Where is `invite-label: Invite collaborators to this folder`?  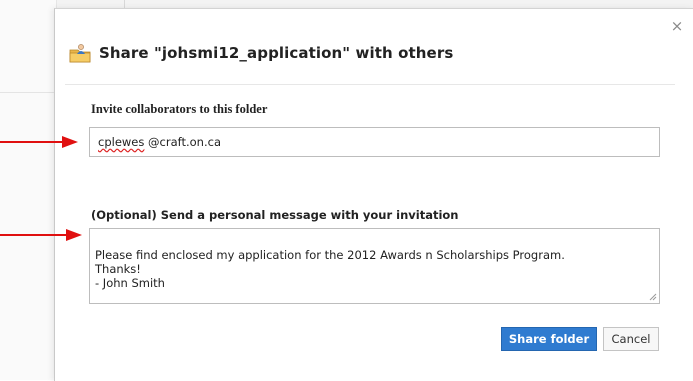 invite-label: Invite collaborators to this folder is located at coordinates (179, 109).